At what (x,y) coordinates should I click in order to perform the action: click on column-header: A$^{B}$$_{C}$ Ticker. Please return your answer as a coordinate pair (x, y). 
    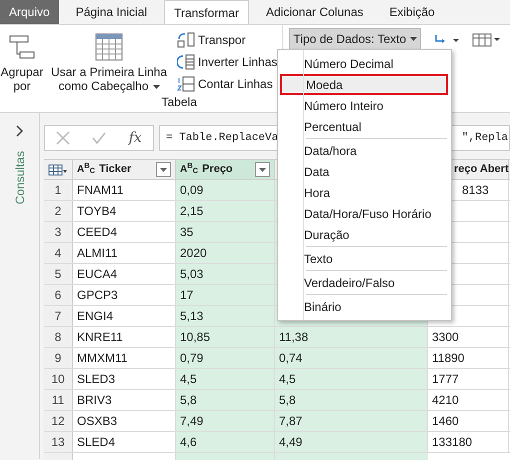
    Looking at the image, I should click on (124, 169).